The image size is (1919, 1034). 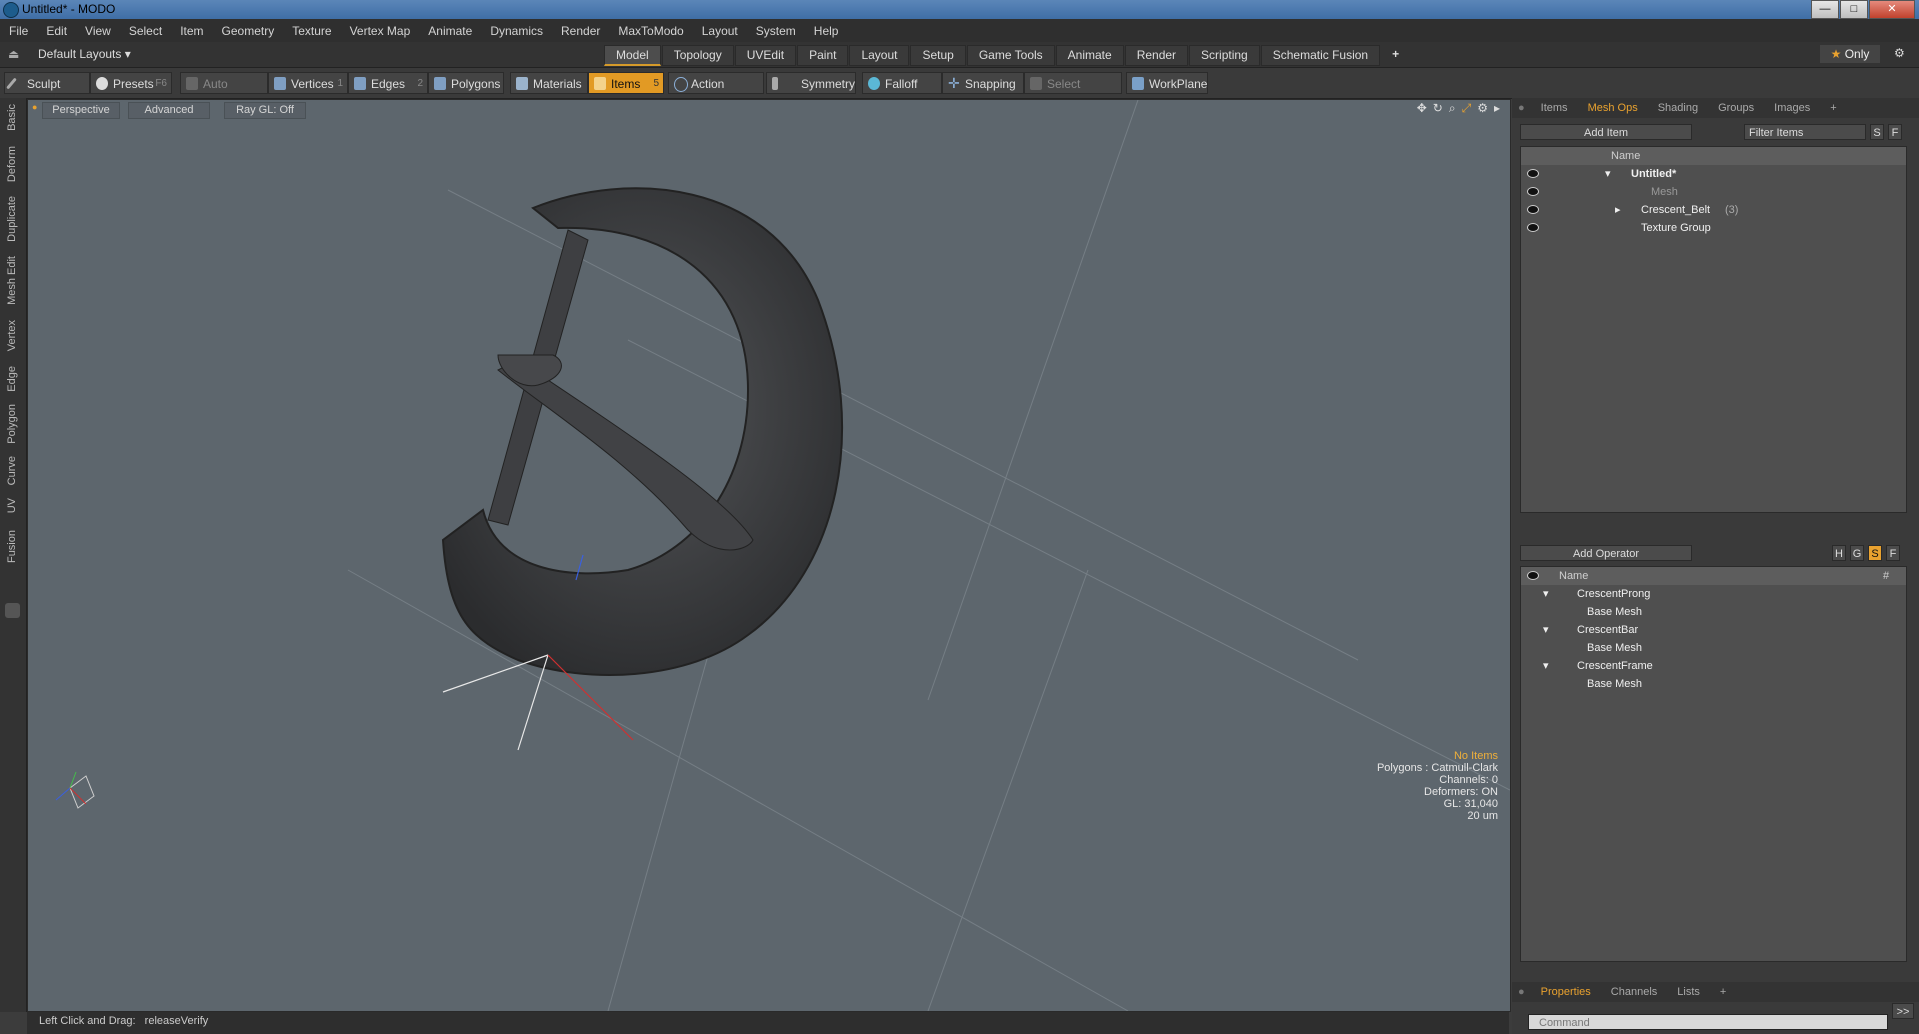 I want to click on meshop-row: ▾ CrescentBar, so click(x=1713, y=630).